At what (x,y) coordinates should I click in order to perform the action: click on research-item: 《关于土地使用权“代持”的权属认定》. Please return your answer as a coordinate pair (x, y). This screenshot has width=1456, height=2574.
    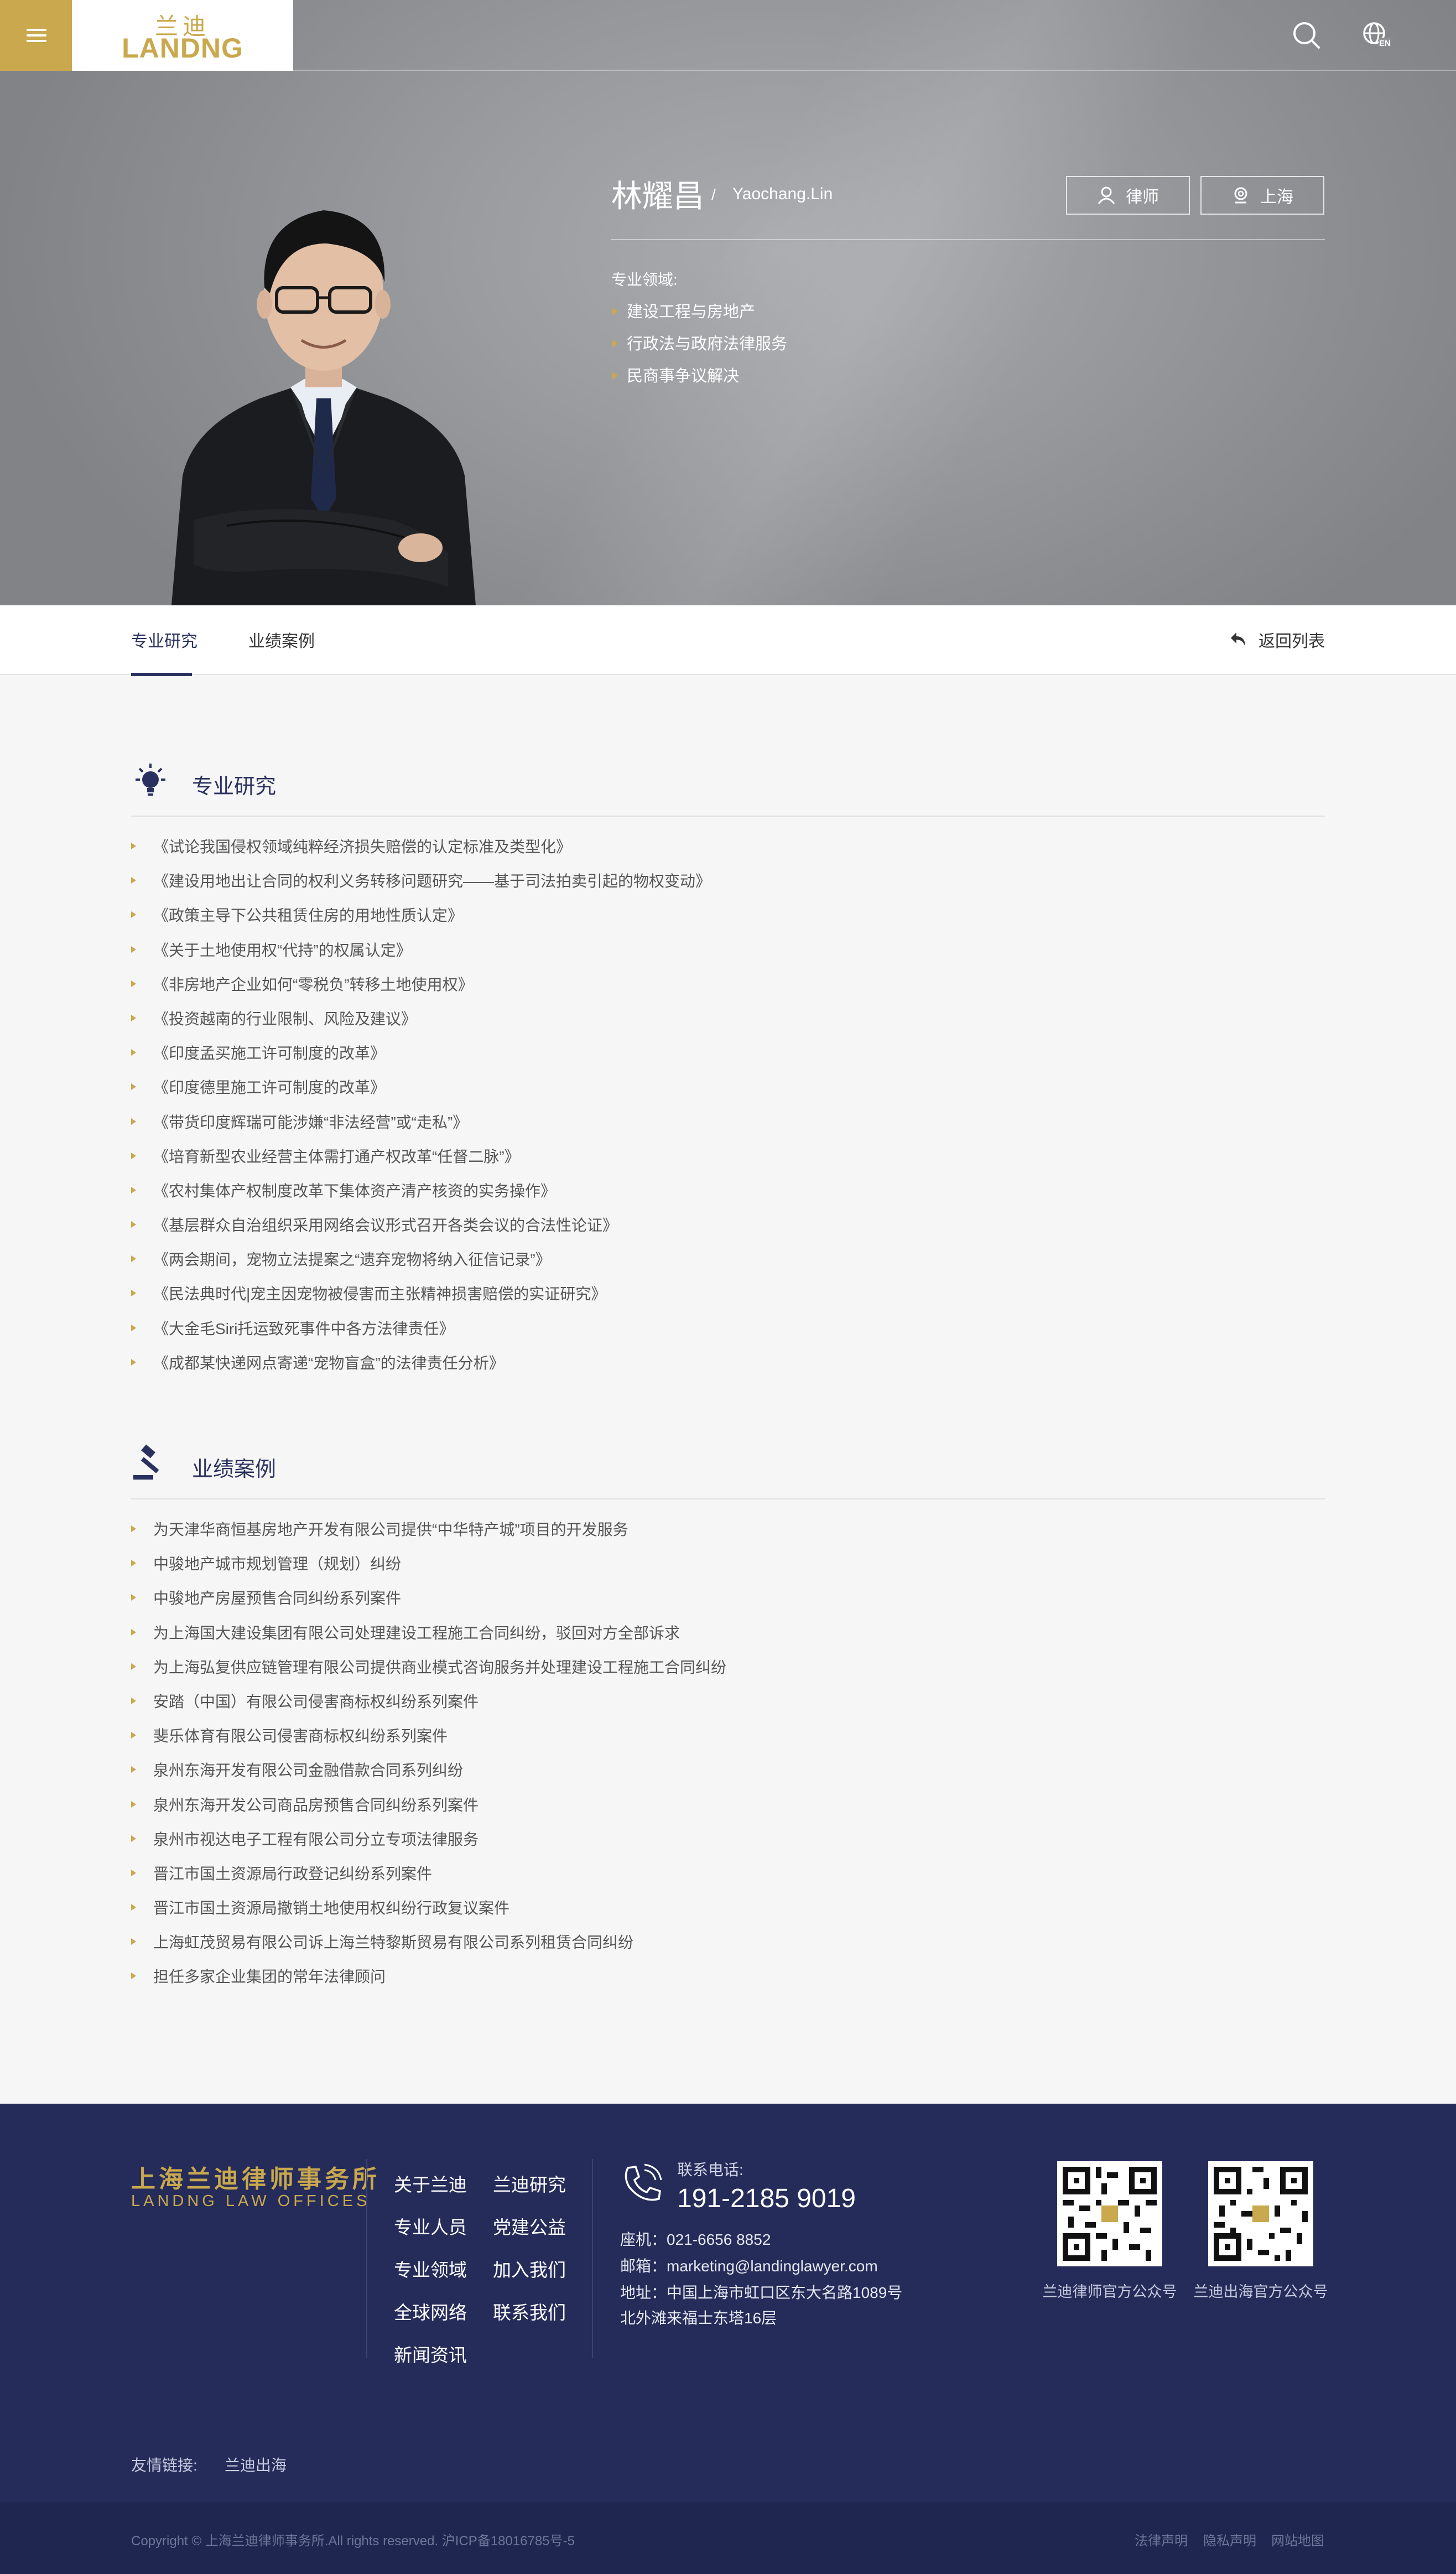
    Looking at the image, I should click on (421, 957).